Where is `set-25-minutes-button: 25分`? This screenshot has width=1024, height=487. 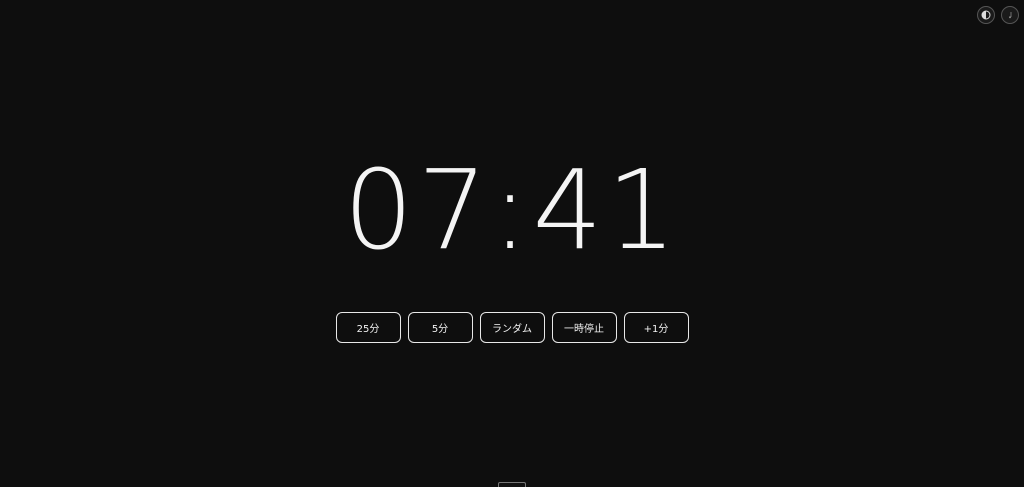 set-25-minutes-button: 25分 is located at coordinates (368, 327).